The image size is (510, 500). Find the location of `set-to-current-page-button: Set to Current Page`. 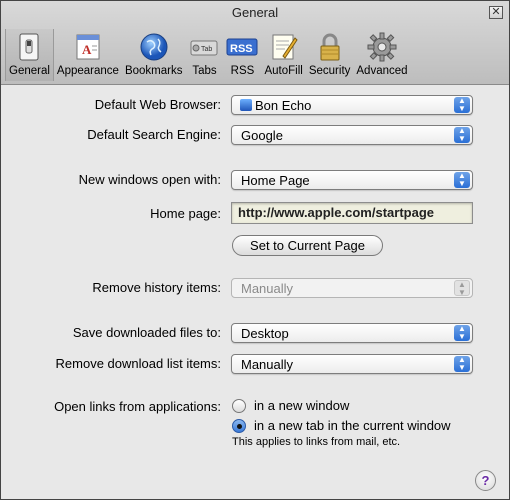

set-to-current-page-button: Set to Current Page is located at coordinates (307, 245).